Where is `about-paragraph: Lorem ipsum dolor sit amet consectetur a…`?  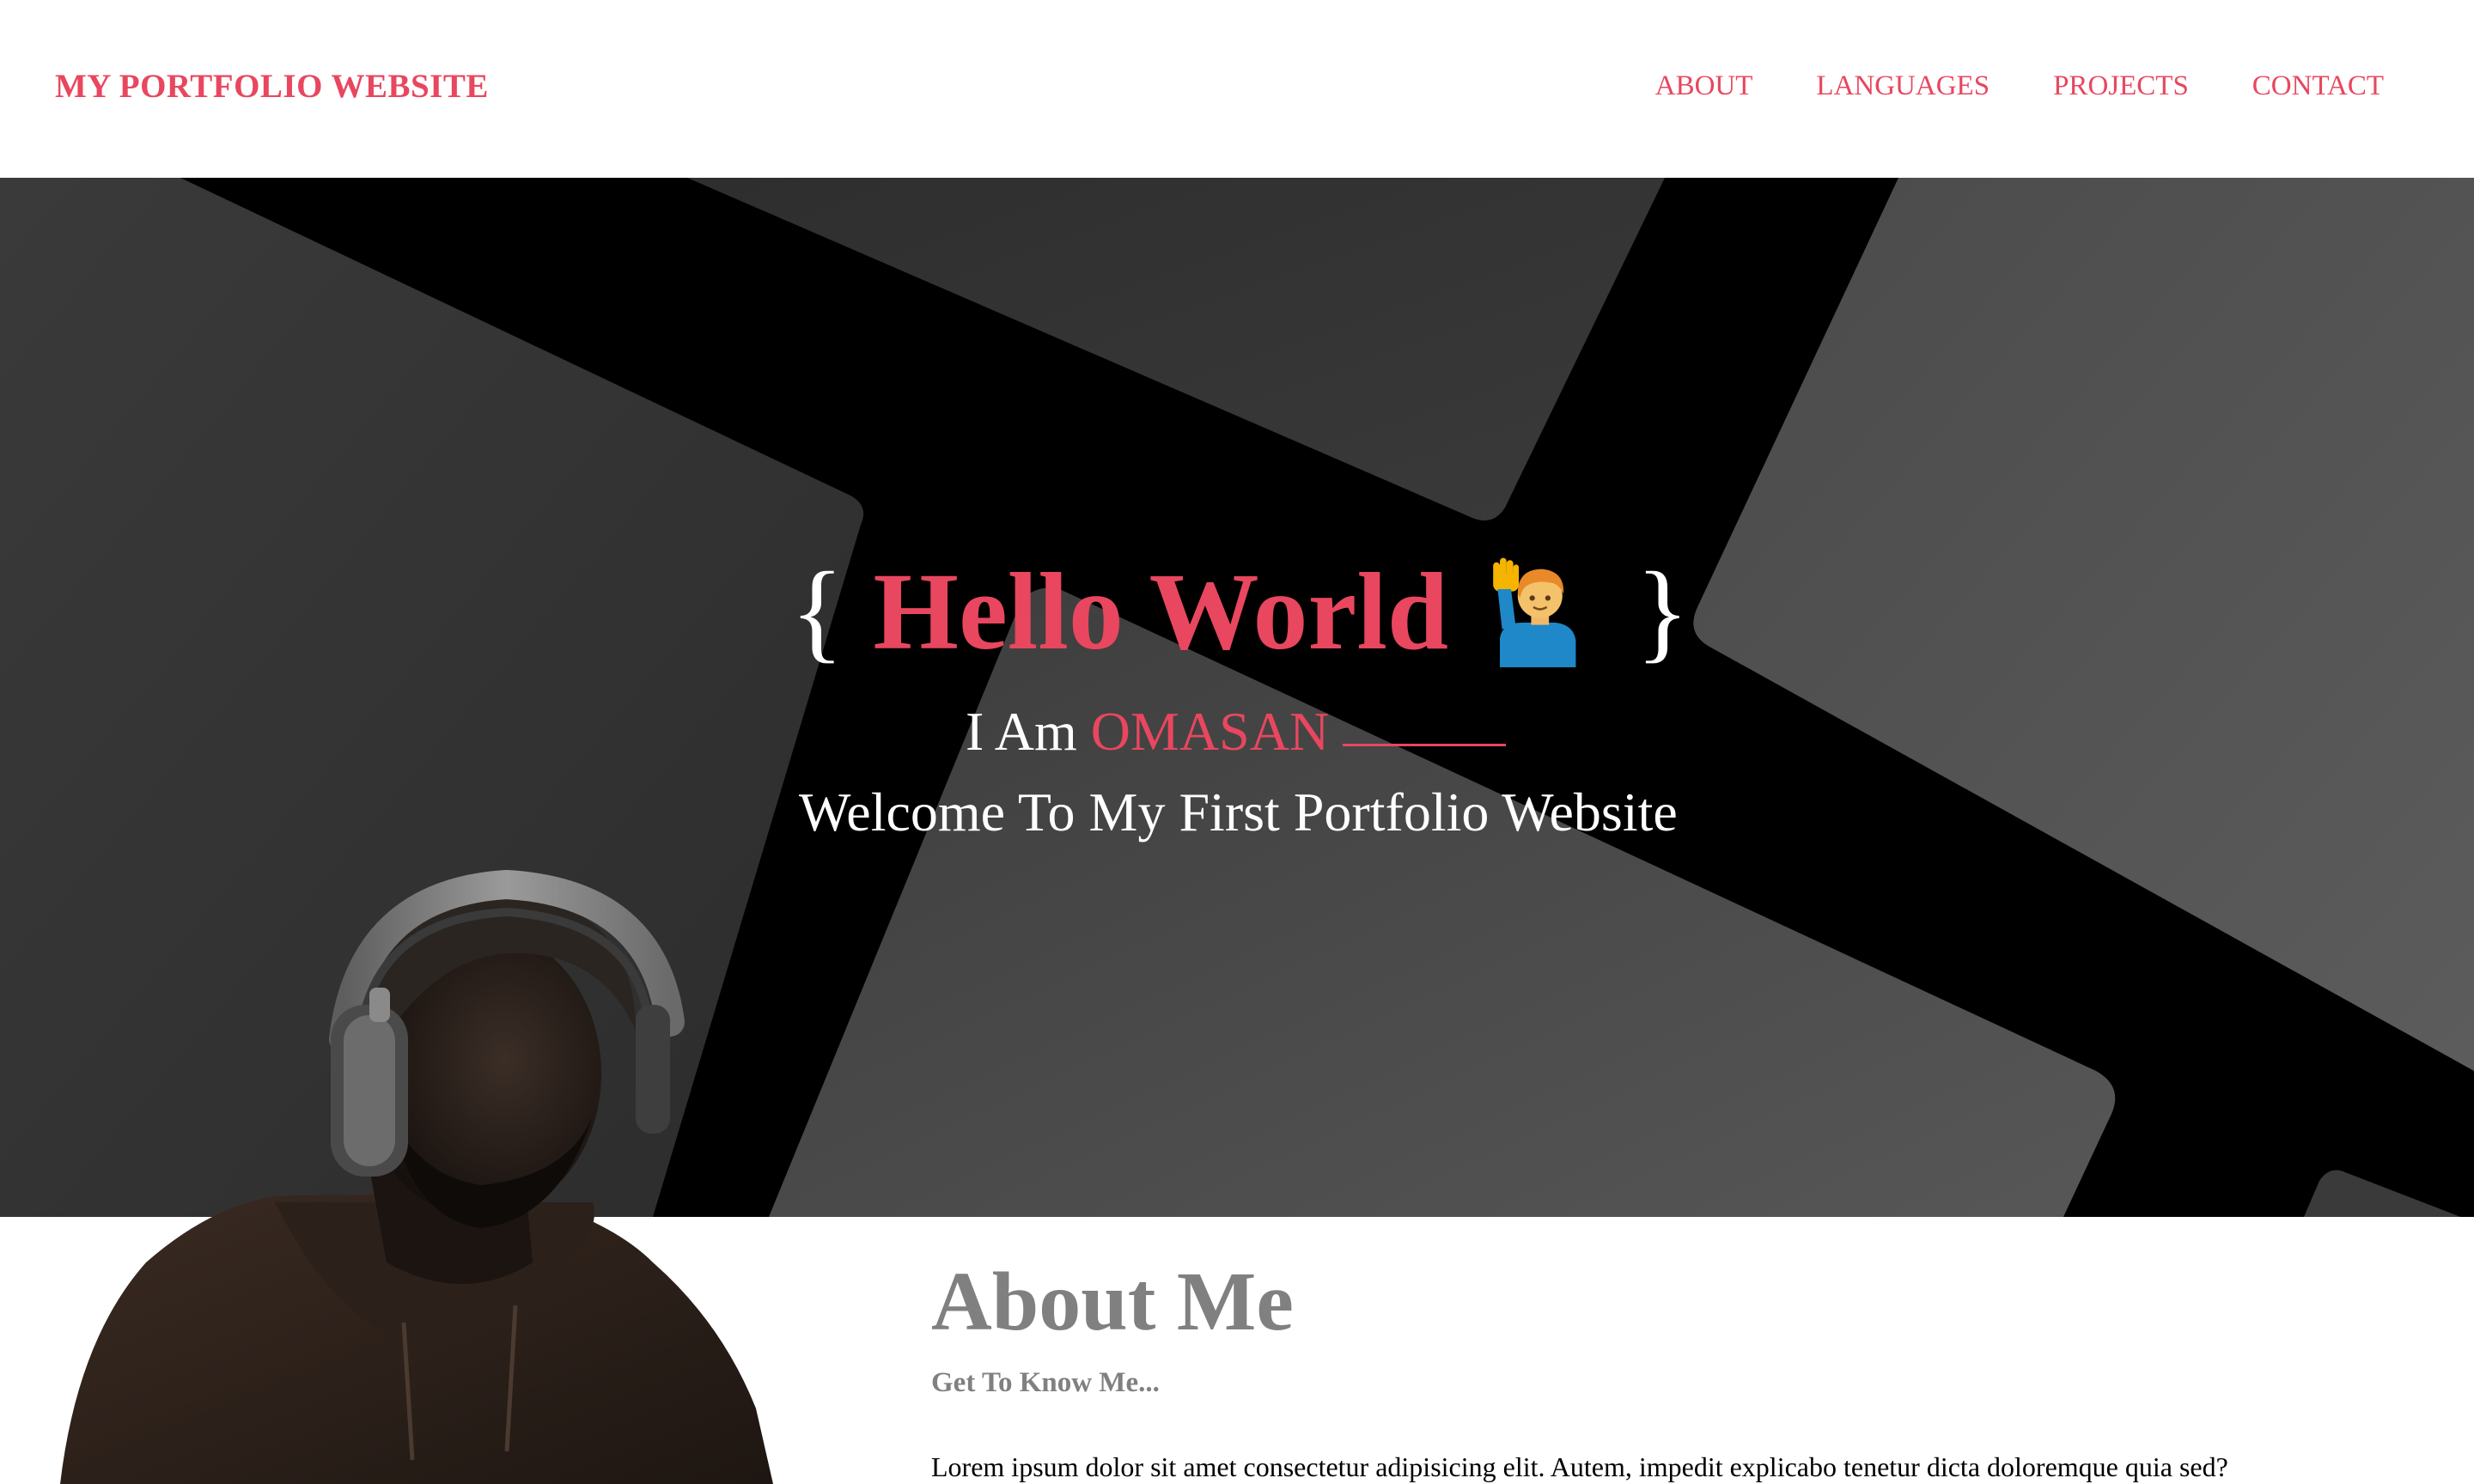
about-paragraph: Lorem ipsum dolor sit amet consectetur a… is located at coordinates (1579, 1466).